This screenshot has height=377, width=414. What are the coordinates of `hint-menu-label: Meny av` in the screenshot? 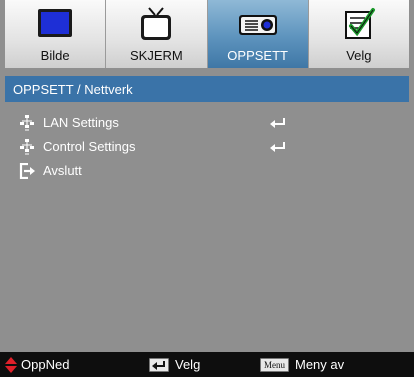 It's located at (320, 364).